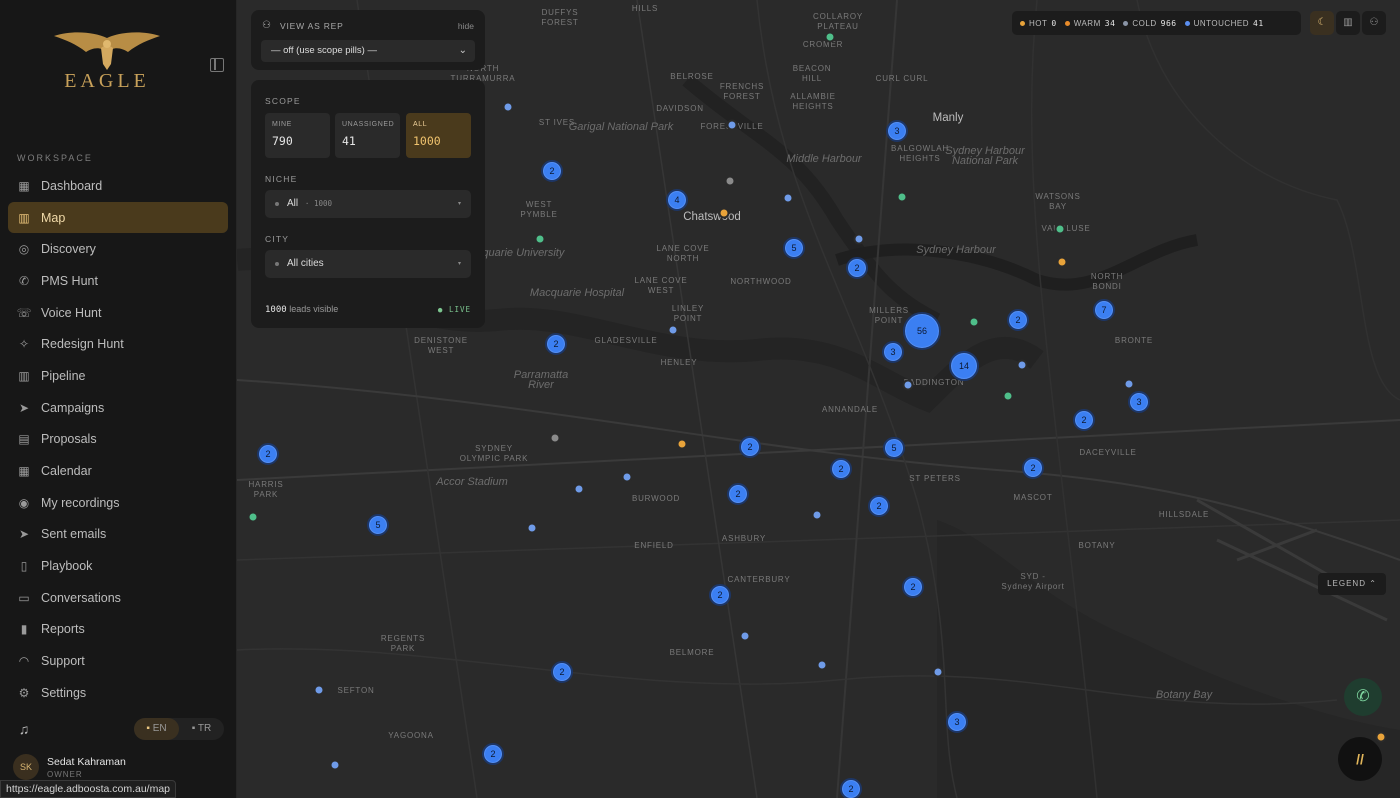  Describe the element at coordinates (367, 135) in the screenshot. I see `scope-unassigned-pill: UNASSIGNED 41` at that location.